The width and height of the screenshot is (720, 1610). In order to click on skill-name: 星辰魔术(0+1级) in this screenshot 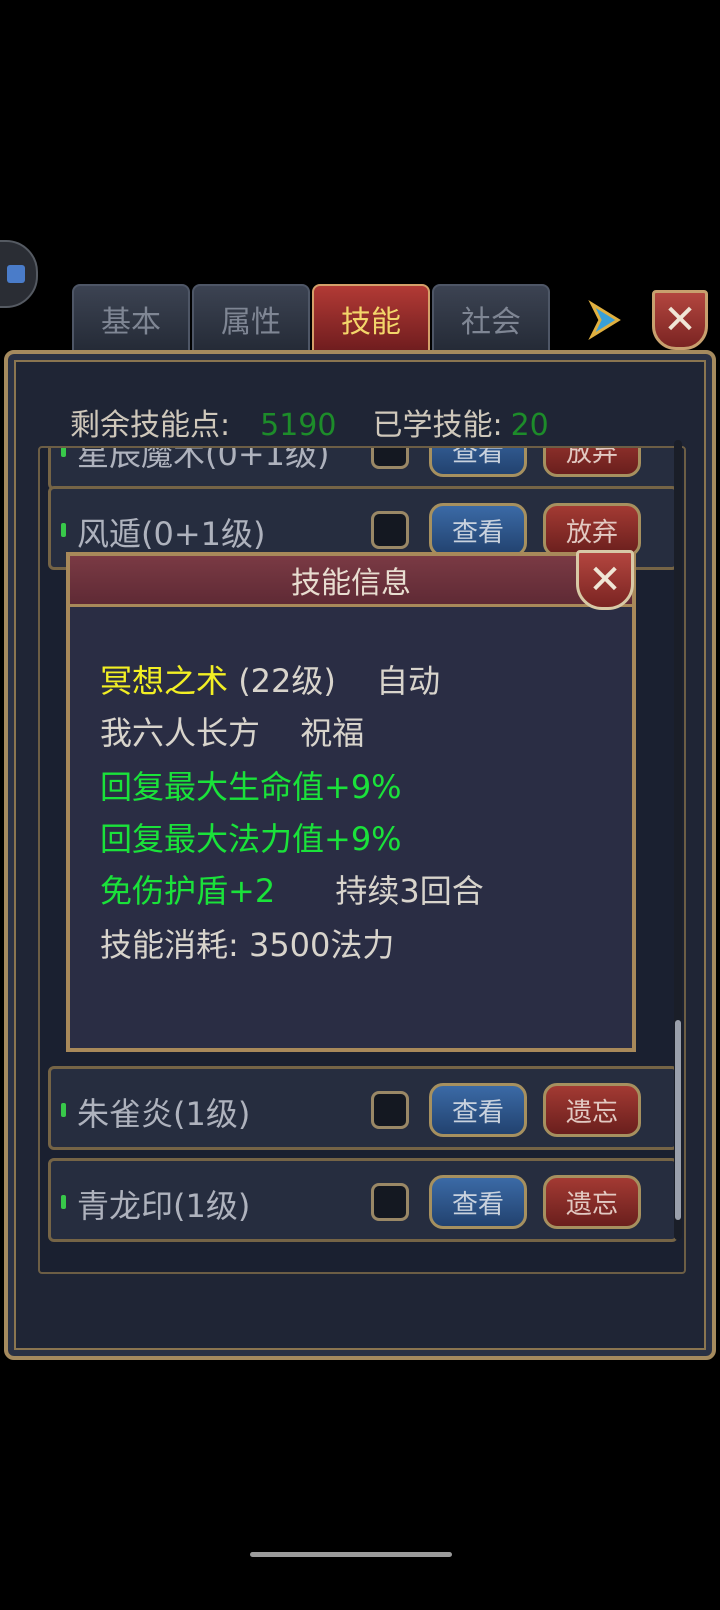, I will do `click(203, 459)`.